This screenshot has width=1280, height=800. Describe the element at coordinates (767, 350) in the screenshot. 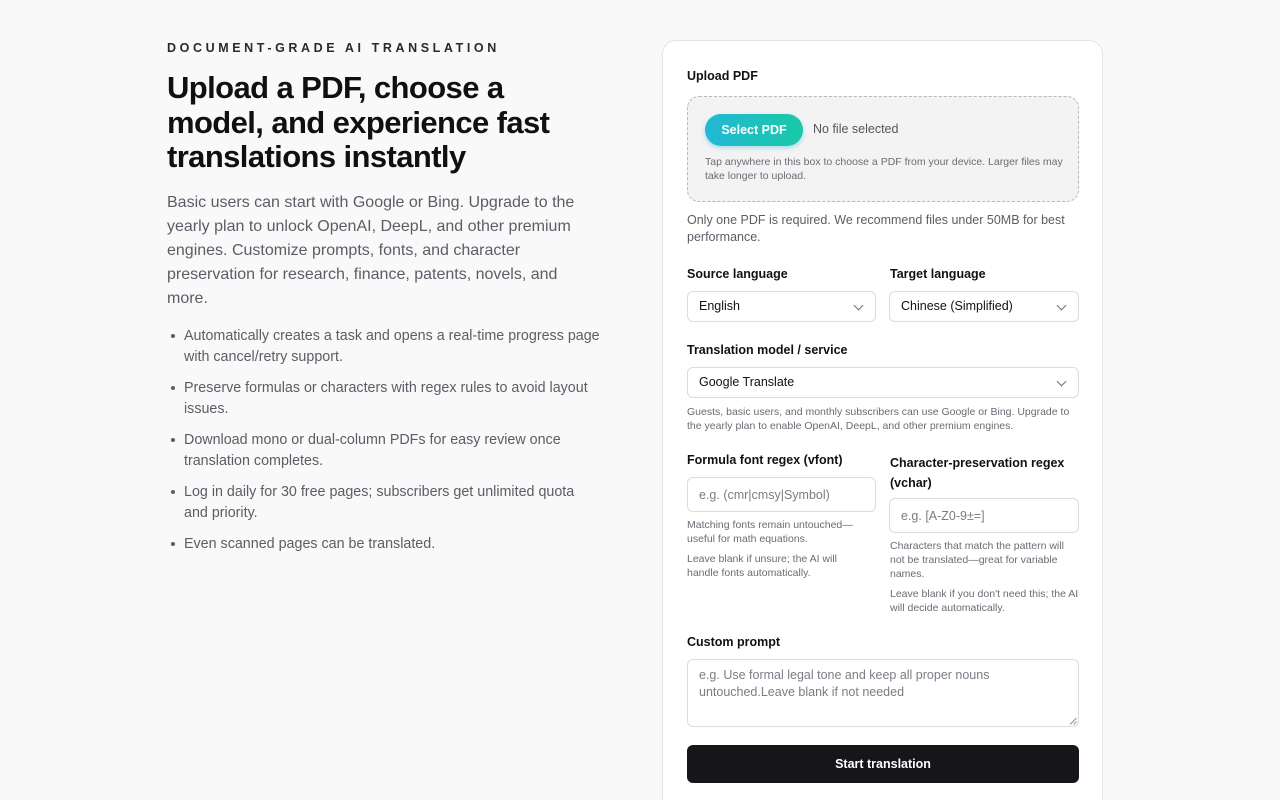

I see `model-label: Translation model / service` at that location.